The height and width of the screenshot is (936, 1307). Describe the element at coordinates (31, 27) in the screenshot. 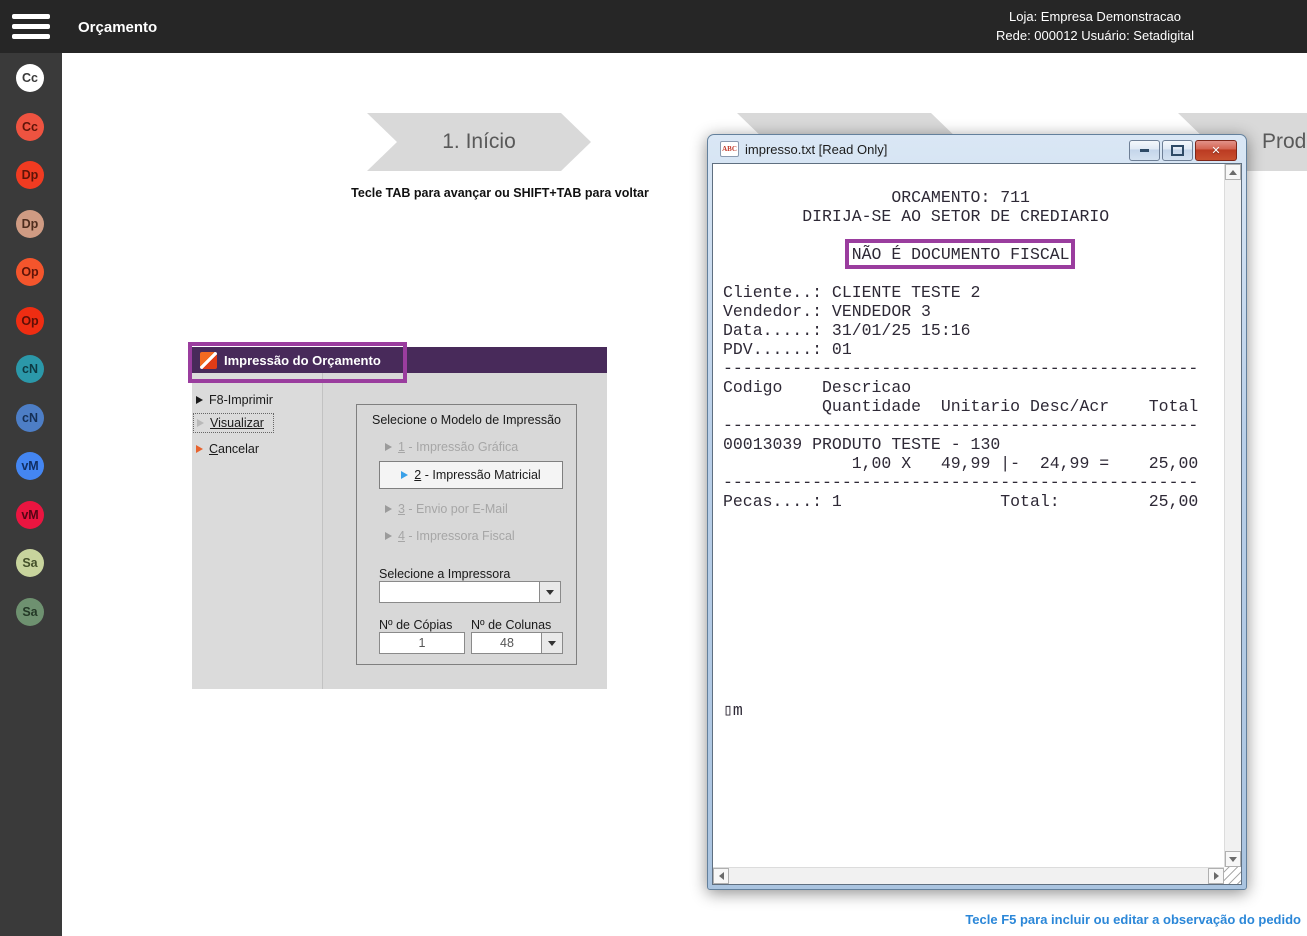

I see `hamburger-menu-icon` at that location.